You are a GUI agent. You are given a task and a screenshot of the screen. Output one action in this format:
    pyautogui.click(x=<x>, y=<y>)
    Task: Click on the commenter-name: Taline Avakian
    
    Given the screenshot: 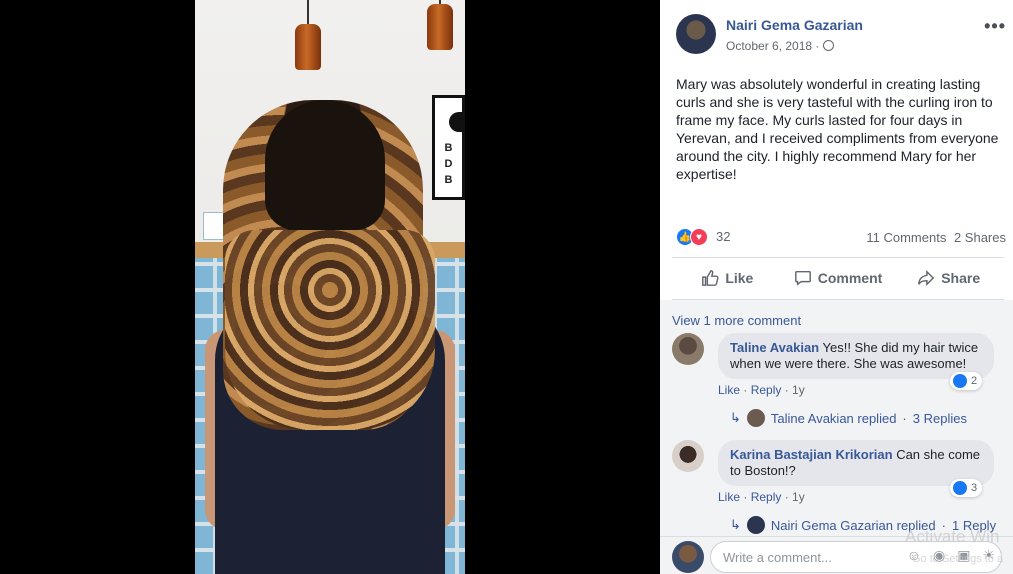 What is the action you would take?
    pyautogui.click(x=774, y=347)
    